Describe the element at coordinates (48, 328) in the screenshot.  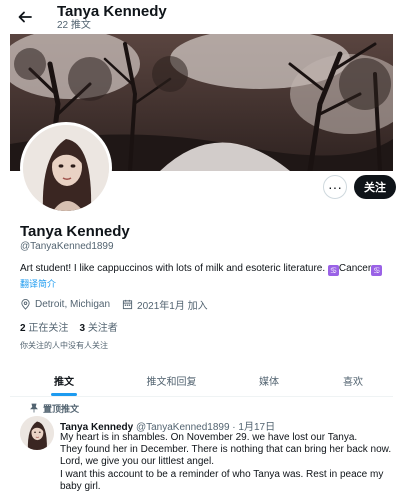
I see `following-label: 正在关注` at that location.